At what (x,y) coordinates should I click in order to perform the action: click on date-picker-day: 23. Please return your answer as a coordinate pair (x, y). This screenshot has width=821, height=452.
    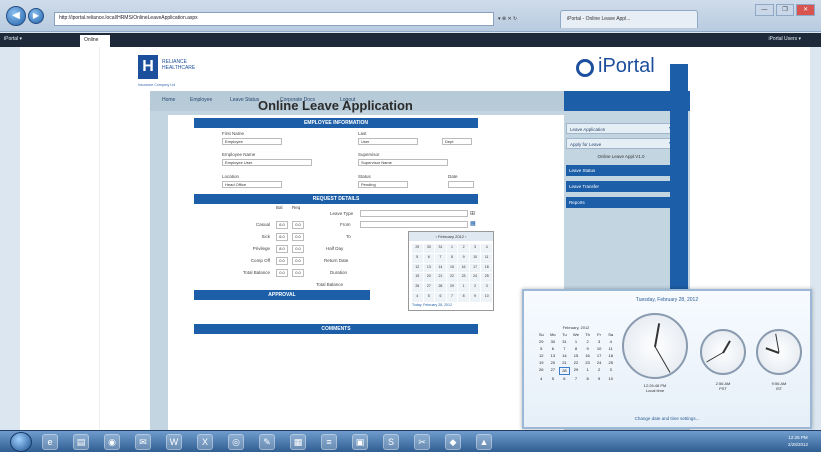
    Looking at the image, I should click on (463, 278).